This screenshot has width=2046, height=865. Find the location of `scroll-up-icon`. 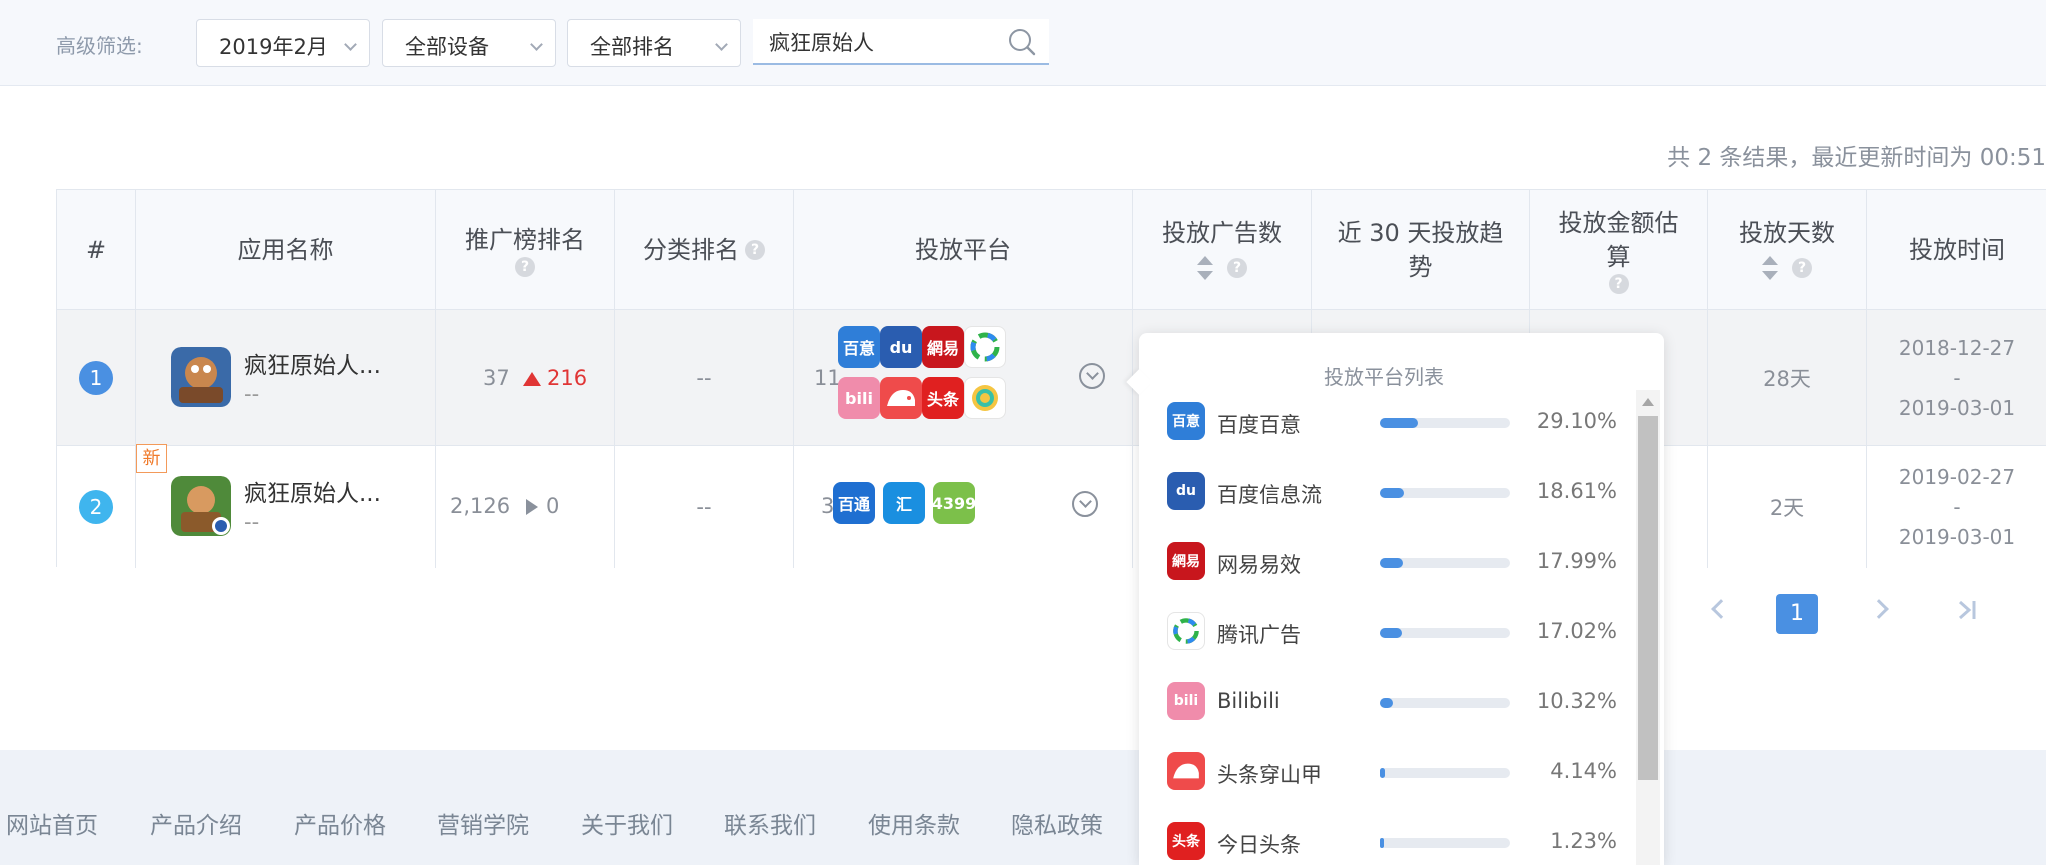

scroll-up-icon is located at coordinates (1648, 402).